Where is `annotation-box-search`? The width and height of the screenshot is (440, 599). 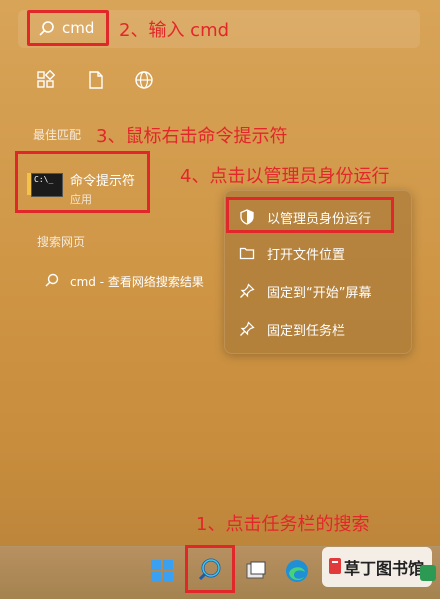
annotation-box-search is located at coordinates (68, 28).